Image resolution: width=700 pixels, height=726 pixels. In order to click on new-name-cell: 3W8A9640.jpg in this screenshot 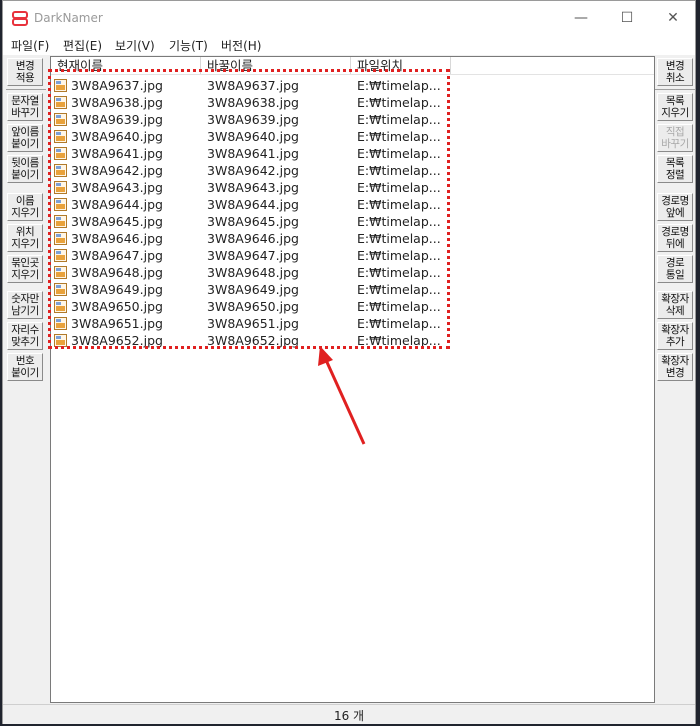, I will do `click(253, 136)`.